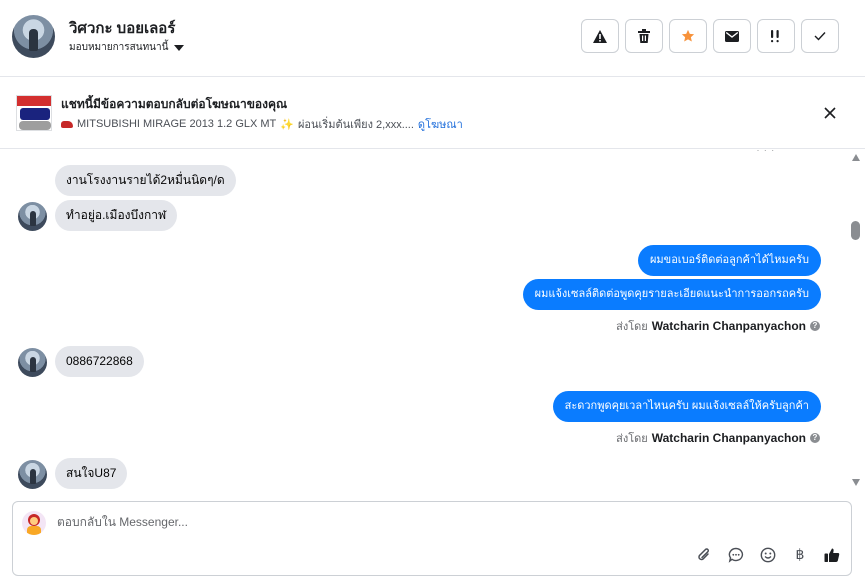 The width and height of the screenshot is (865, 584). What do you see at coordinates (174, 104) in the screenshot?
I see `ad-context-title: แชทนี้มีข้อความตอบกลับต่อโฆษณาของคุณ` at bounding box center [174, 104].